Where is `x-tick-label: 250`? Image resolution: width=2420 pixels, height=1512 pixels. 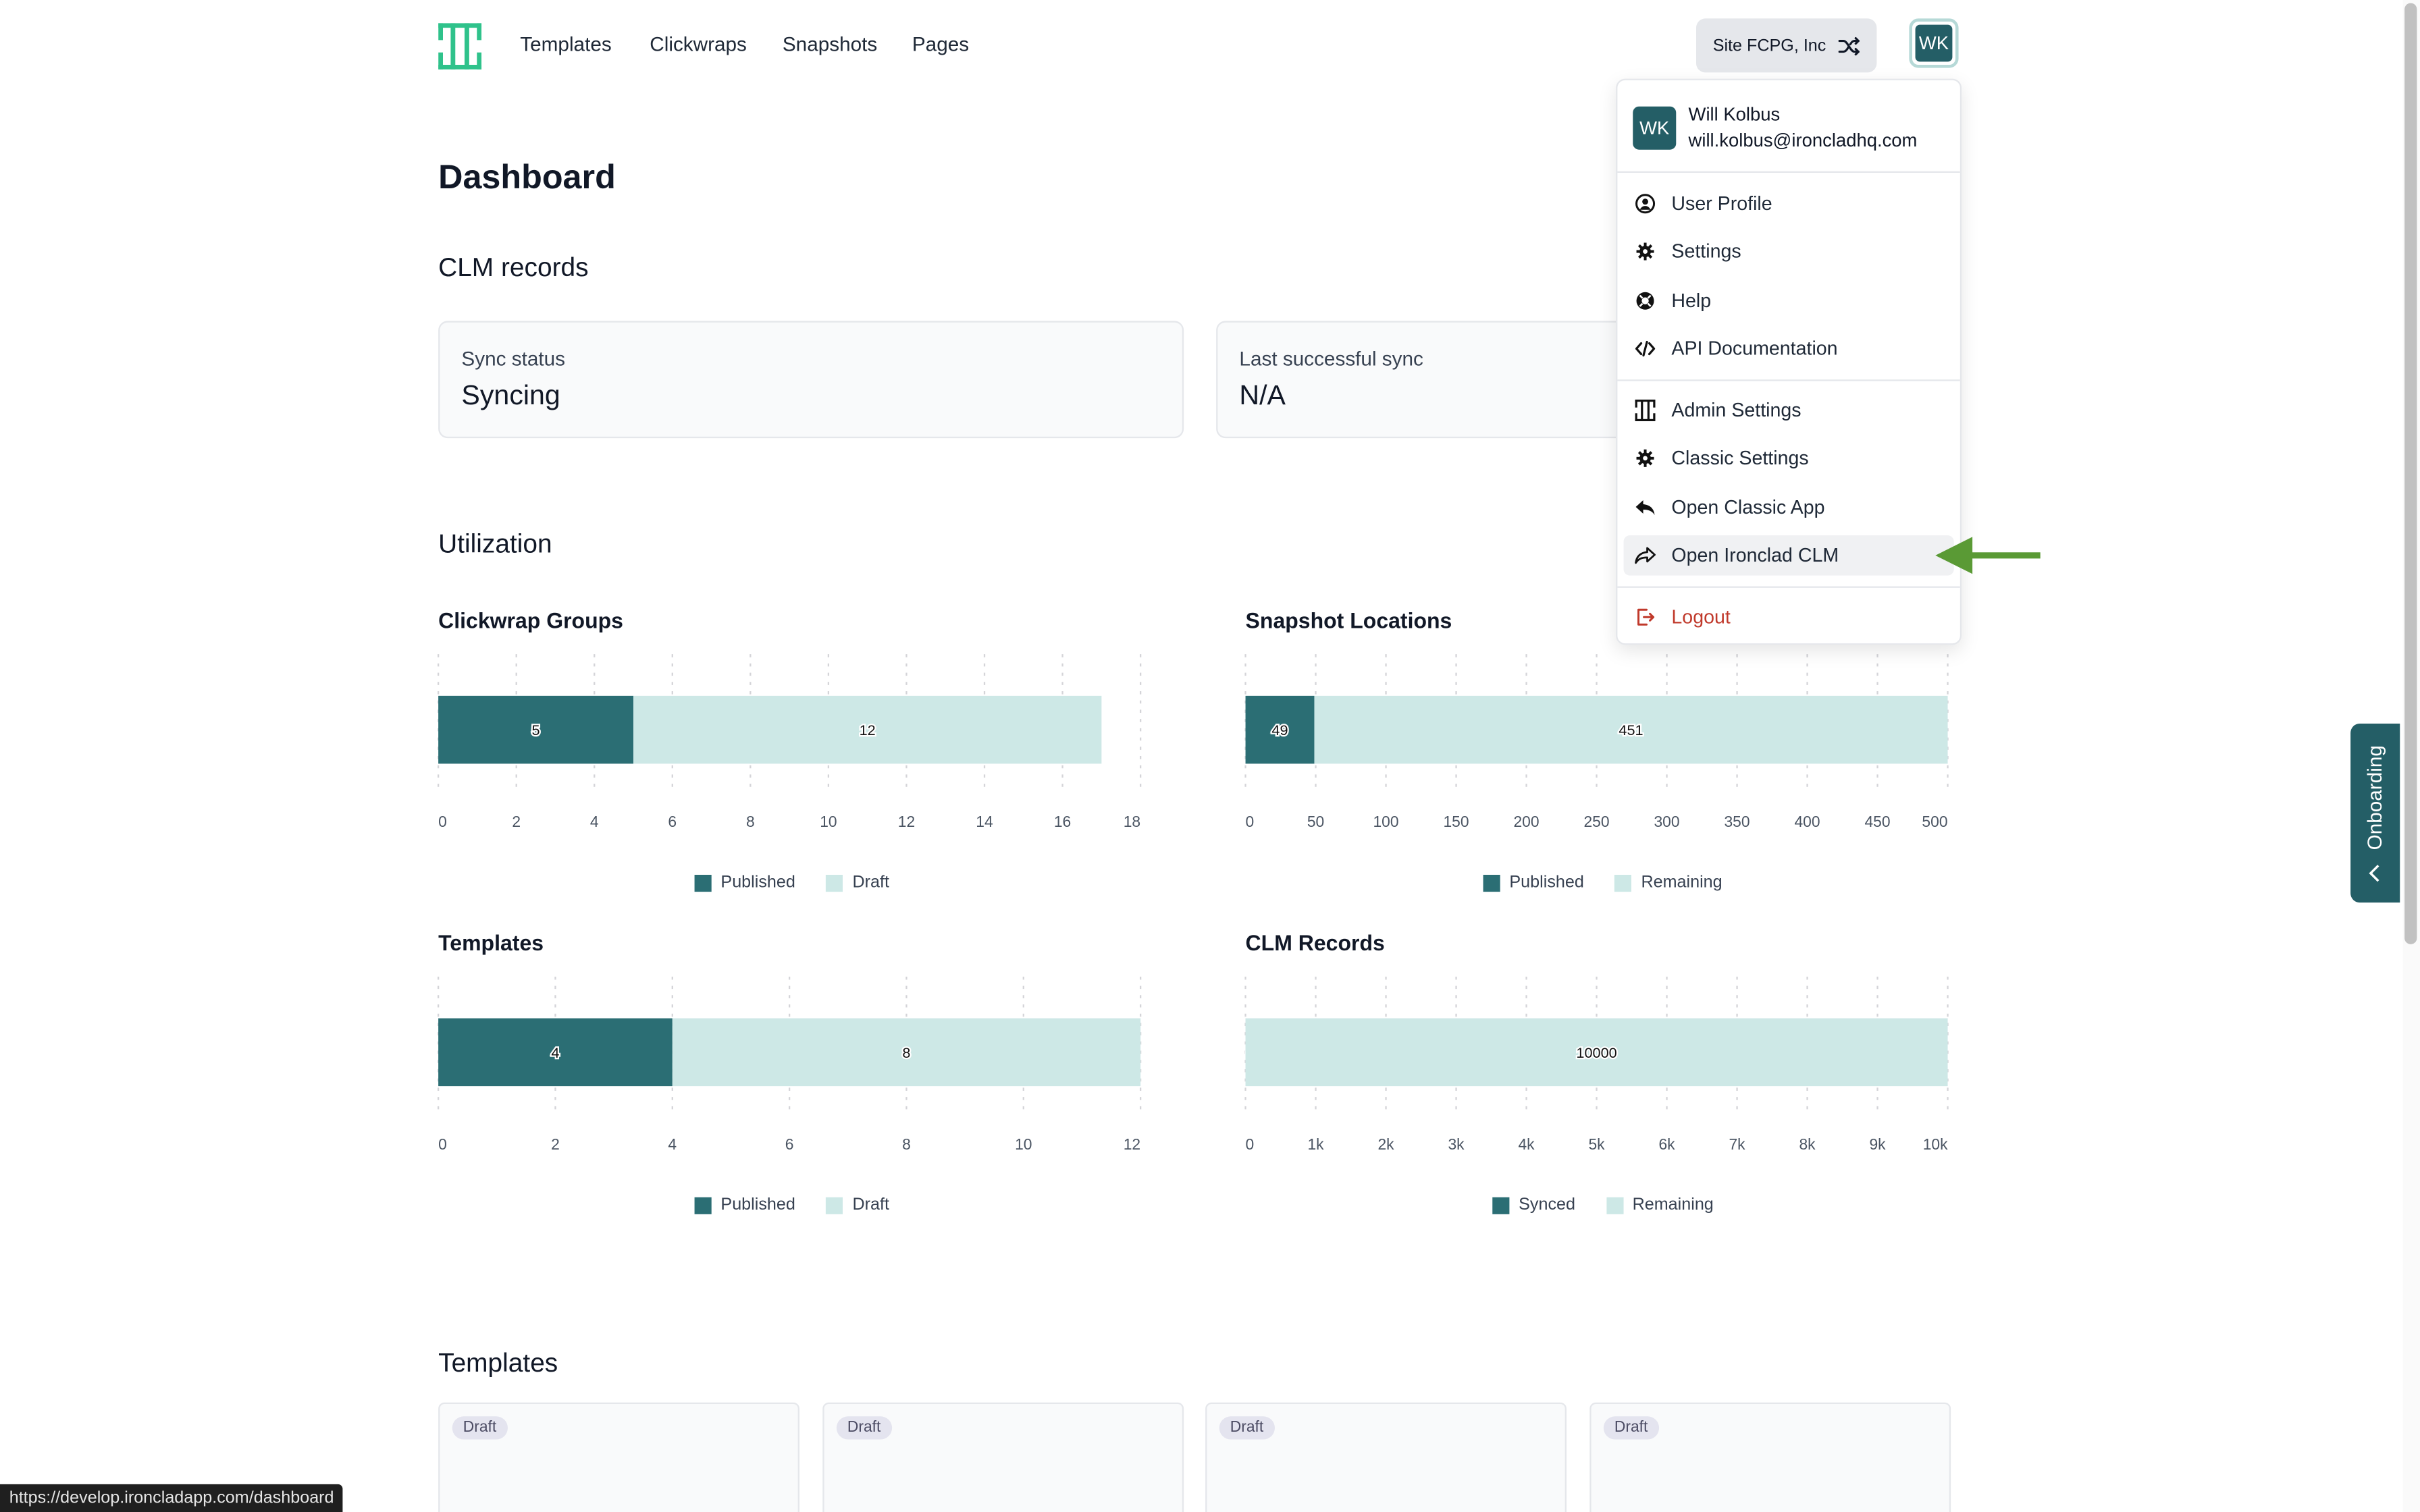 x-tick-label: 250 is located at coordinates (1596, 821).